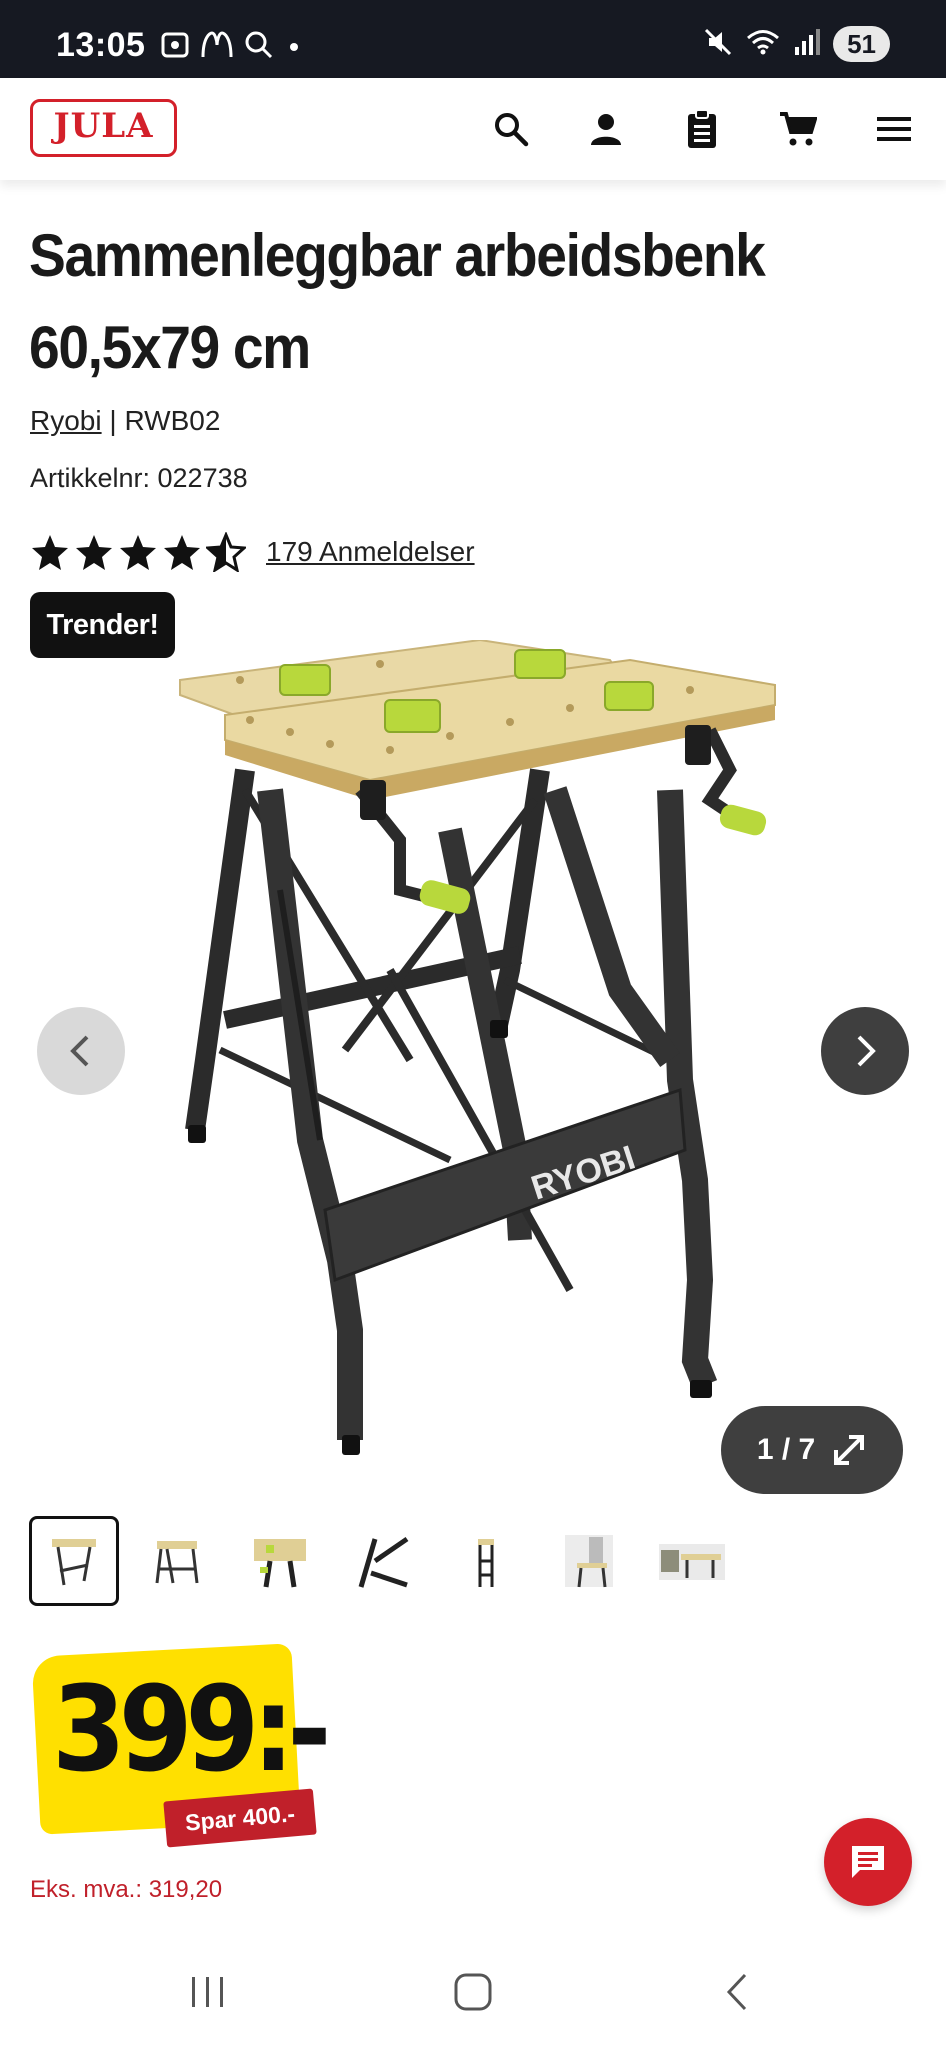 The width and height of the screenshot is (946, 2049). I want to click on price: 399:-, so click(191, 1729).